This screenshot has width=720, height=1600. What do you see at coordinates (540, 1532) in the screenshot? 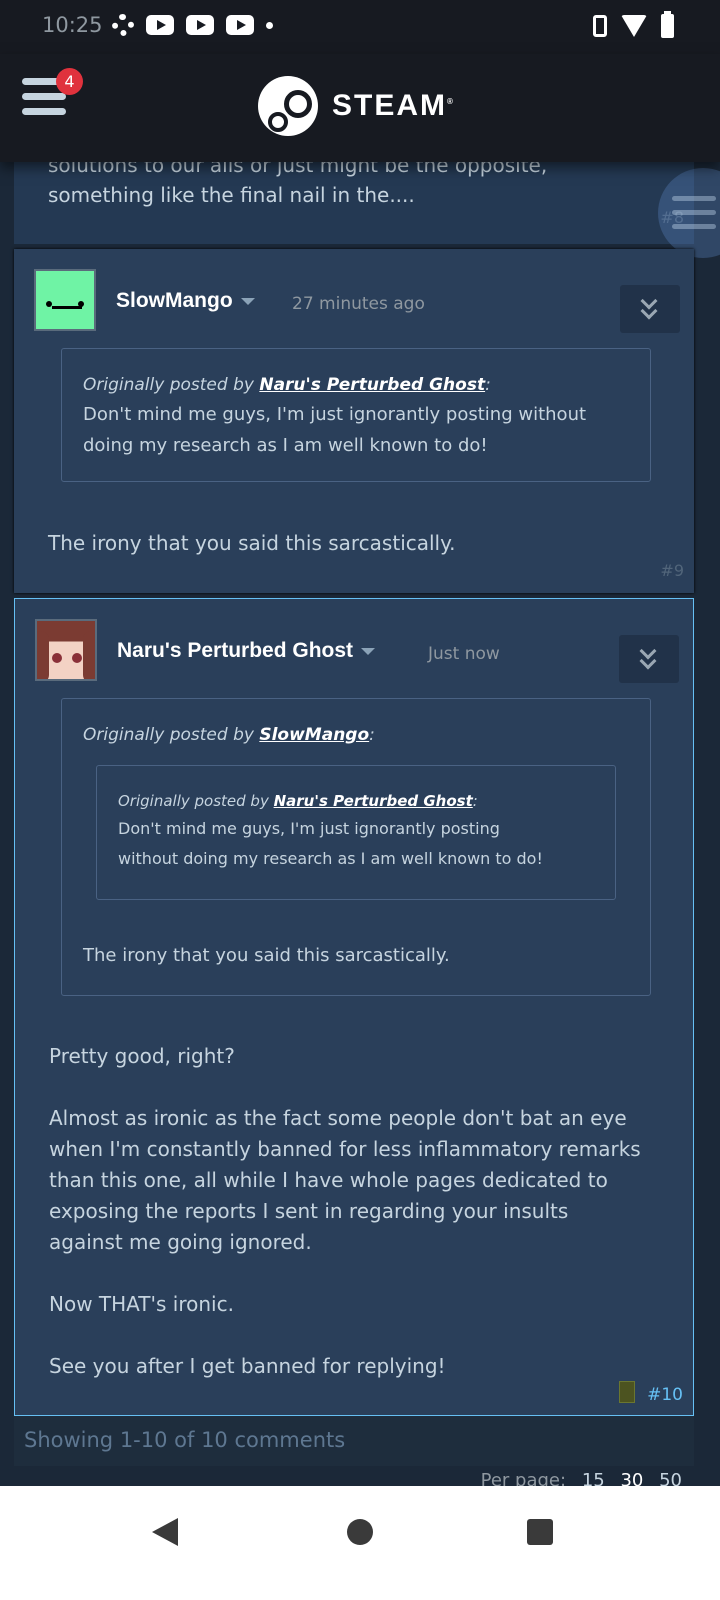
I see `recents-icon` at bounding box center [540, 1532].